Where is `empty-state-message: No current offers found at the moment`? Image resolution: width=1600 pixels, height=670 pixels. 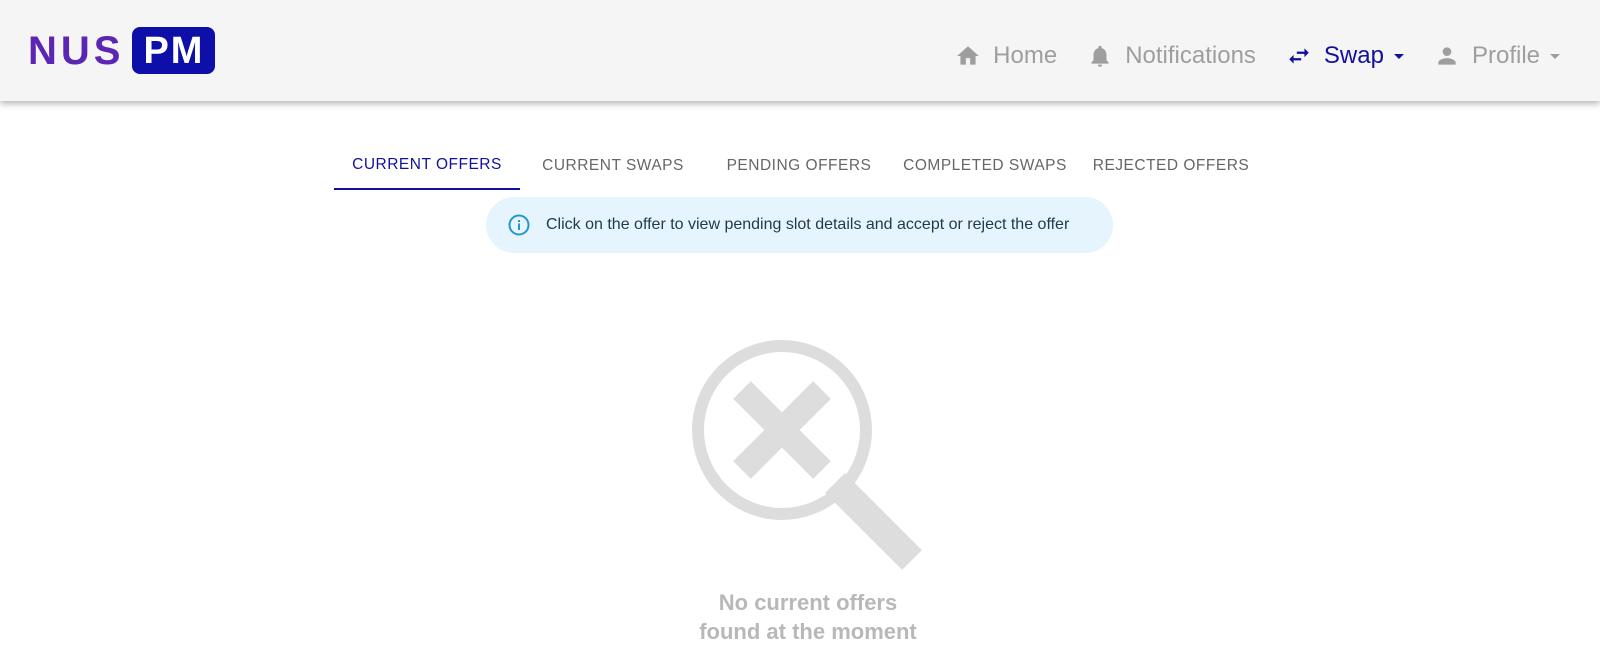
empty-state-message: No current offers found at the moment is located at coordinates (808, 617).